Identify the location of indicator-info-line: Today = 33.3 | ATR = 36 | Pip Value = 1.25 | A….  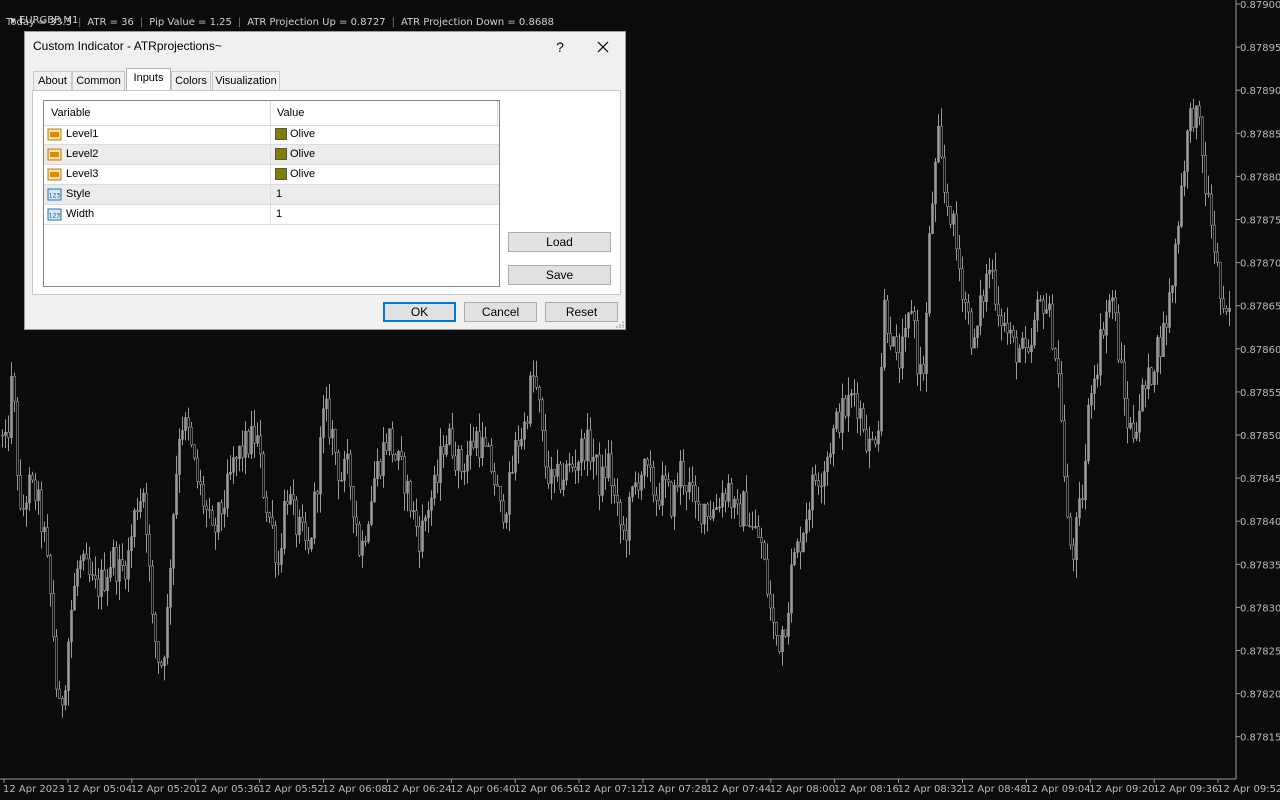
(280, 22).